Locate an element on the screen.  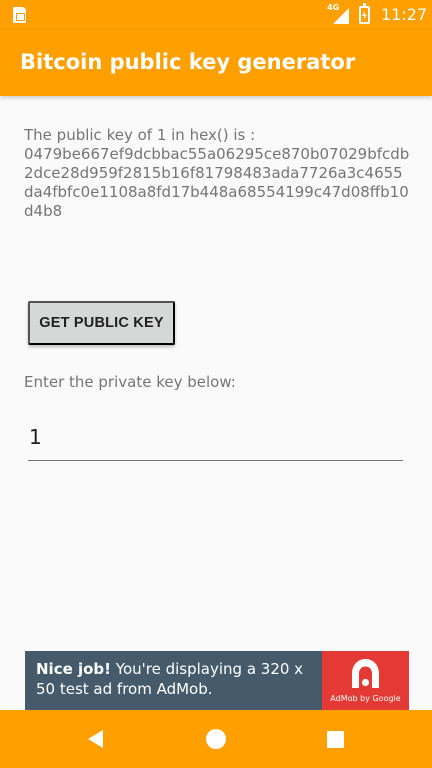
recents-icon is located at coordinates (335, 739).